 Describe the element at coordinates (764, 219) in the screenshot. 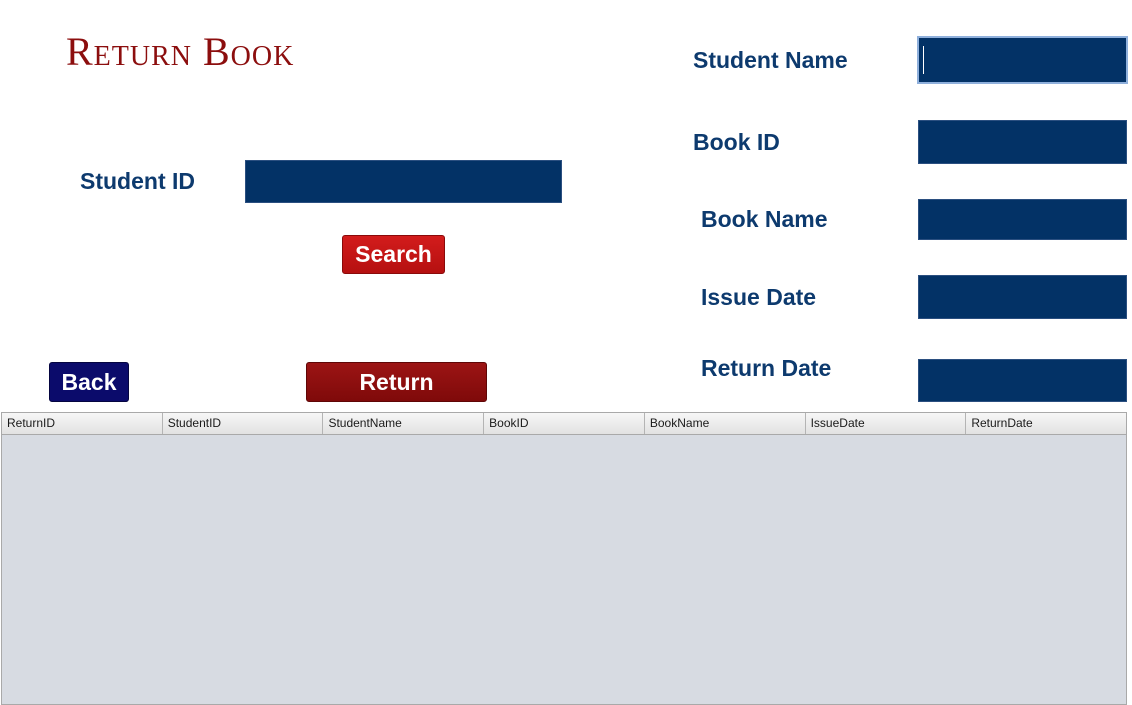

I see `book-name-label: Book Name` at that location.